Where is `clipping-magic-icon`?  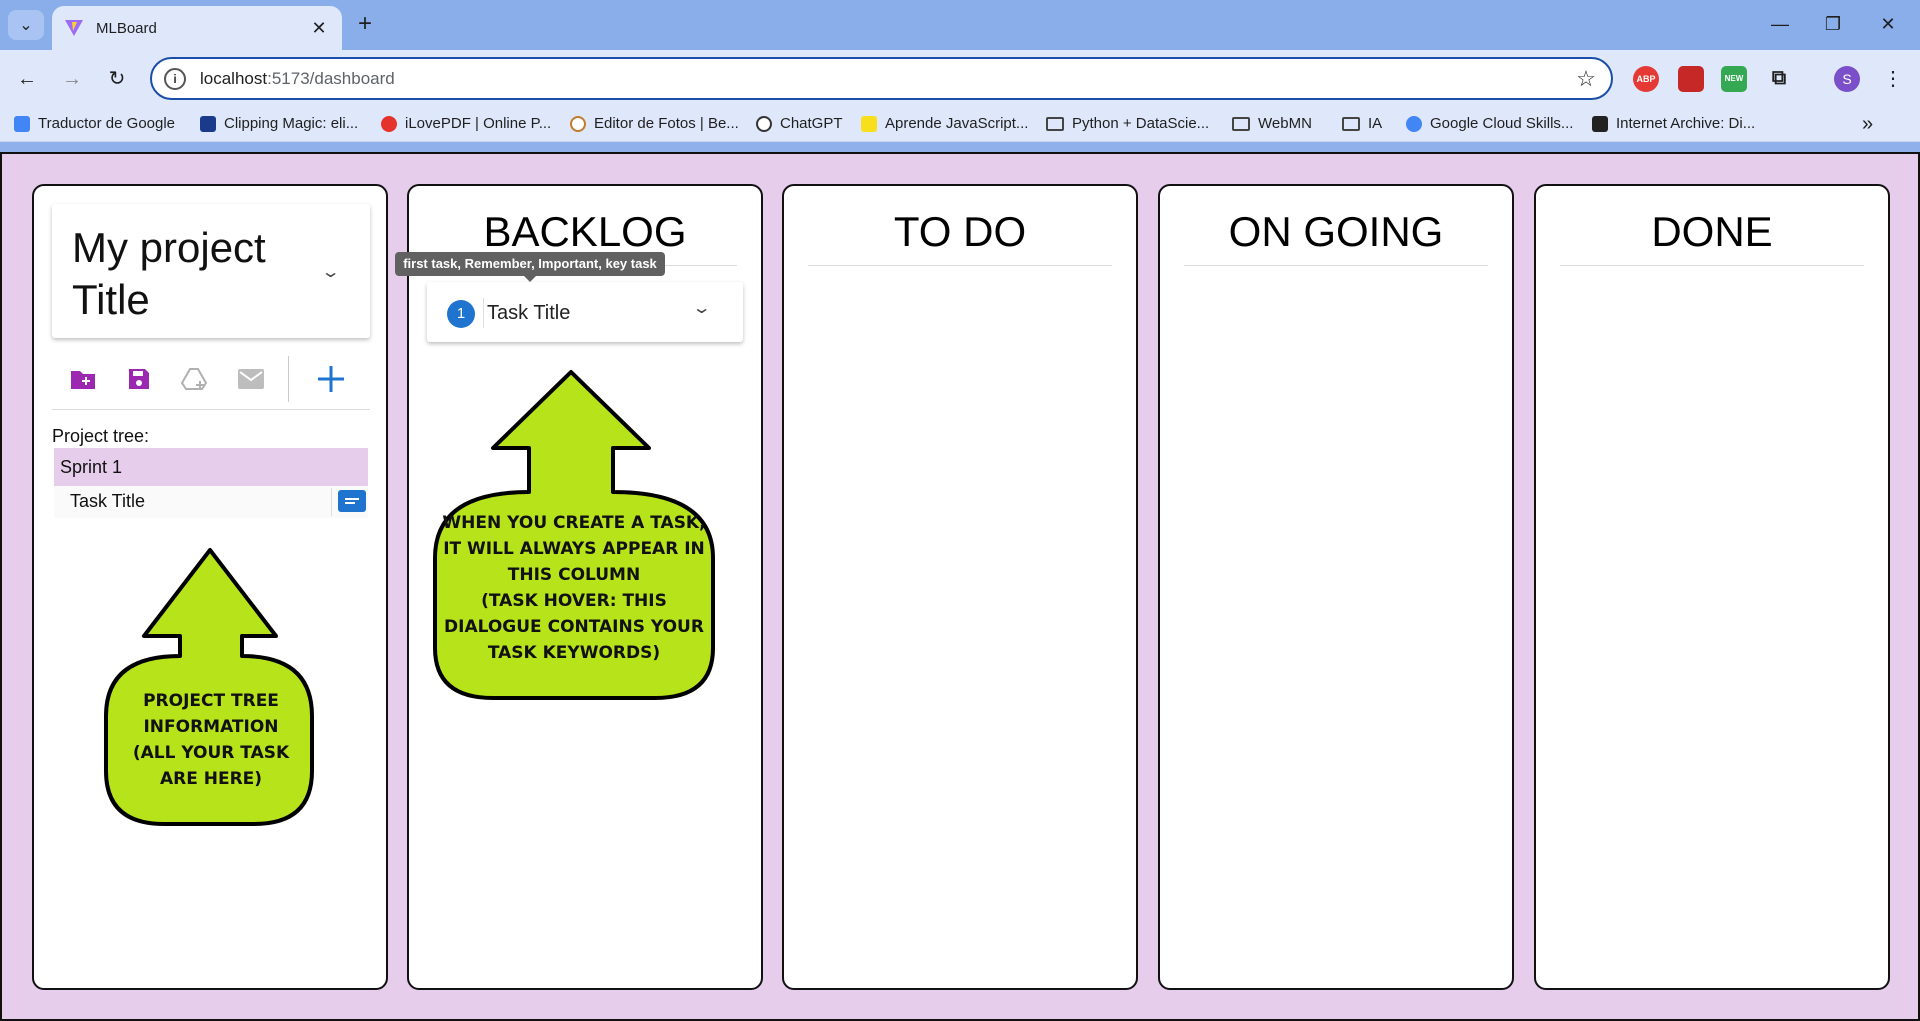
clipping-magic-icon is located at coordinates (208, 123).